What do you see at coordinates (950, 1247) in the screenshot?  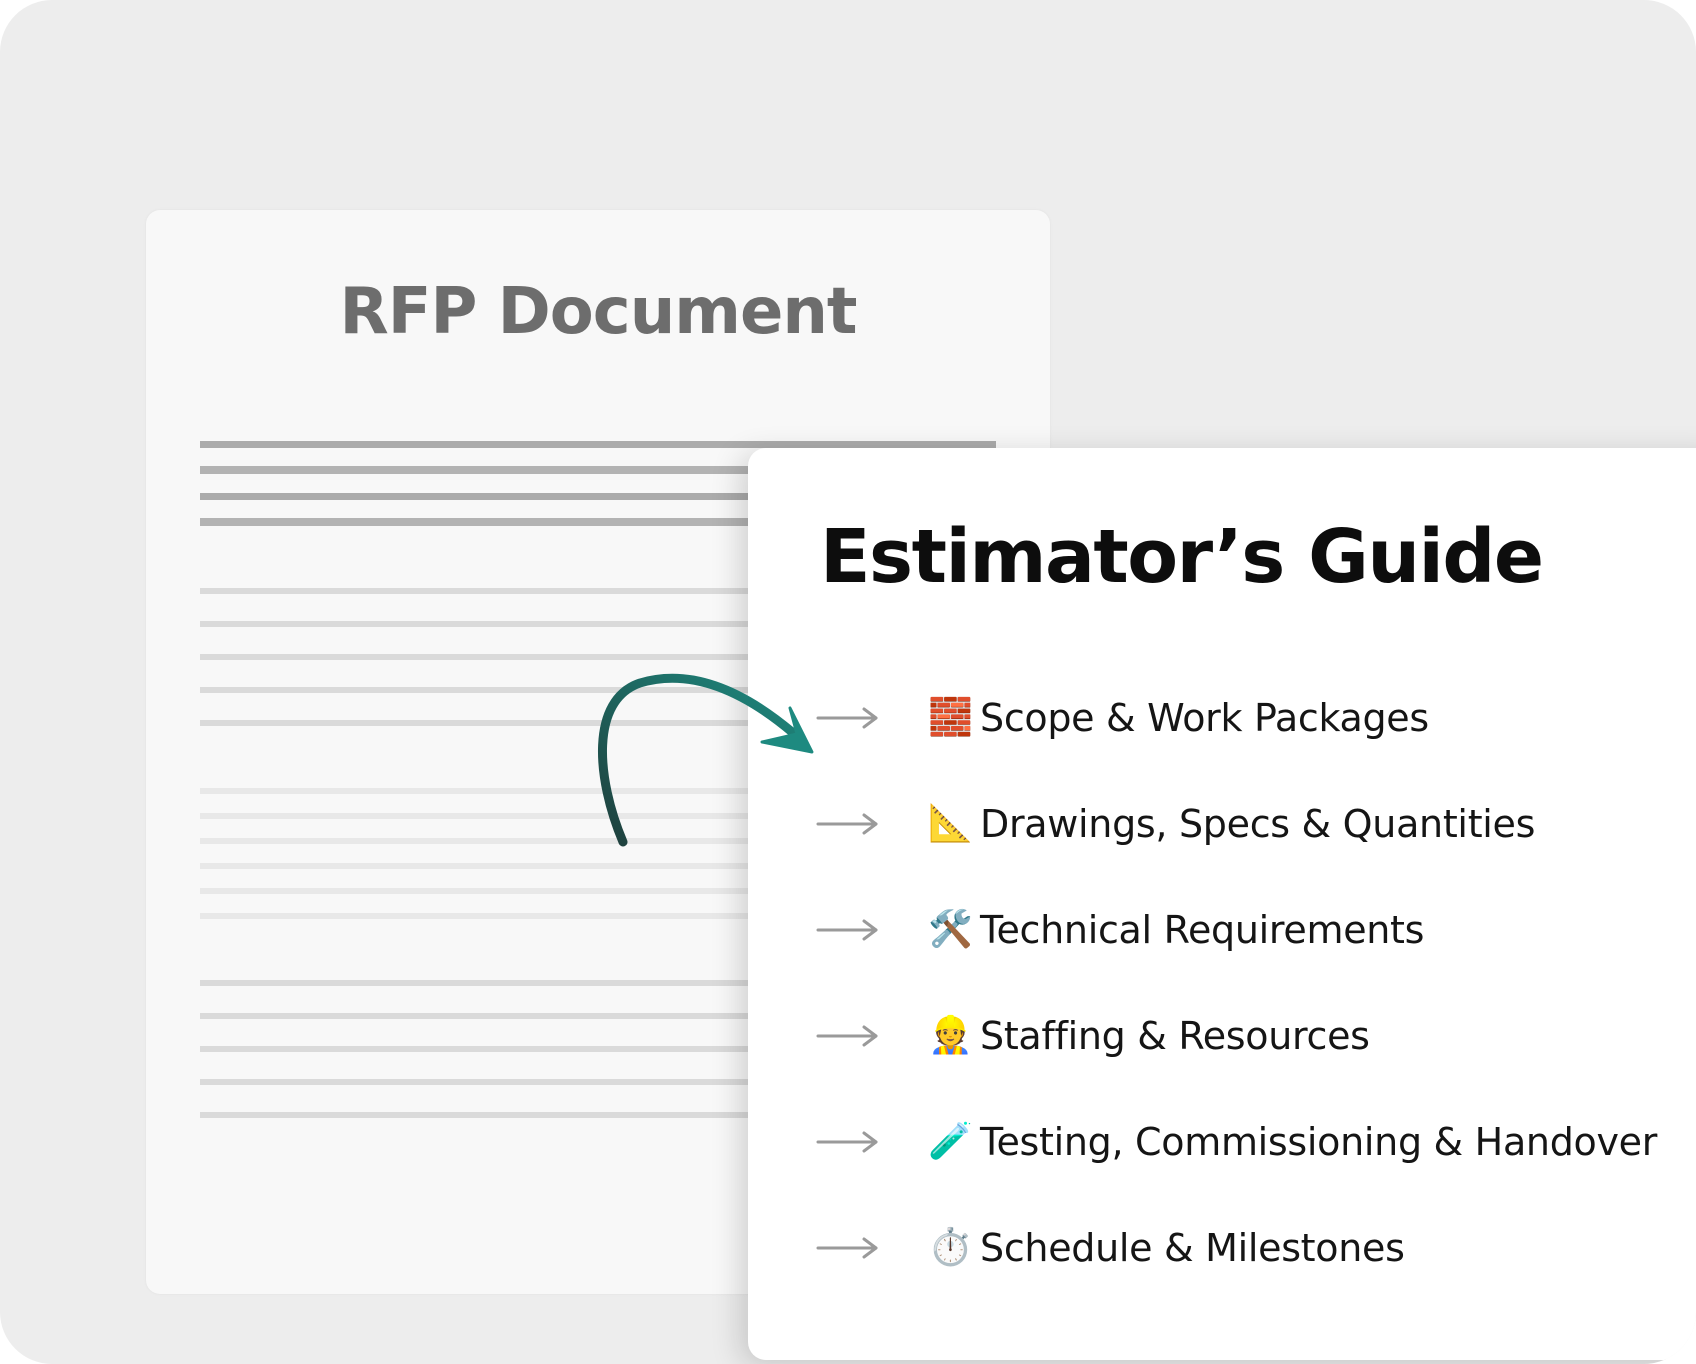 I see `stopwatch-icon: ⏱️` at bounding box center [950, 1247].